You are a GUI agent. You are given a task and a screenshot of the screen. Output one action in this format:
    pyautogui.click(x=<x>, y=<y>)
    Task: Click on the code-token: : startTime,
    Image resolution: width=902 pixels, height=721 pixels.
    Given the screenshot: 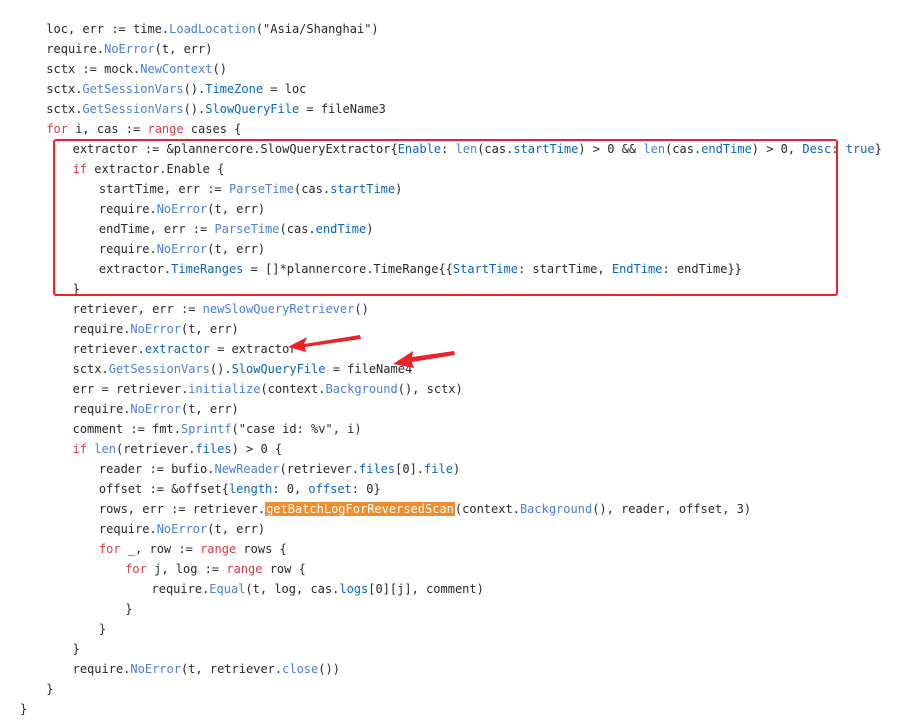 What is the action you would take?
    pyautogui.click(x=564, y=269)
    